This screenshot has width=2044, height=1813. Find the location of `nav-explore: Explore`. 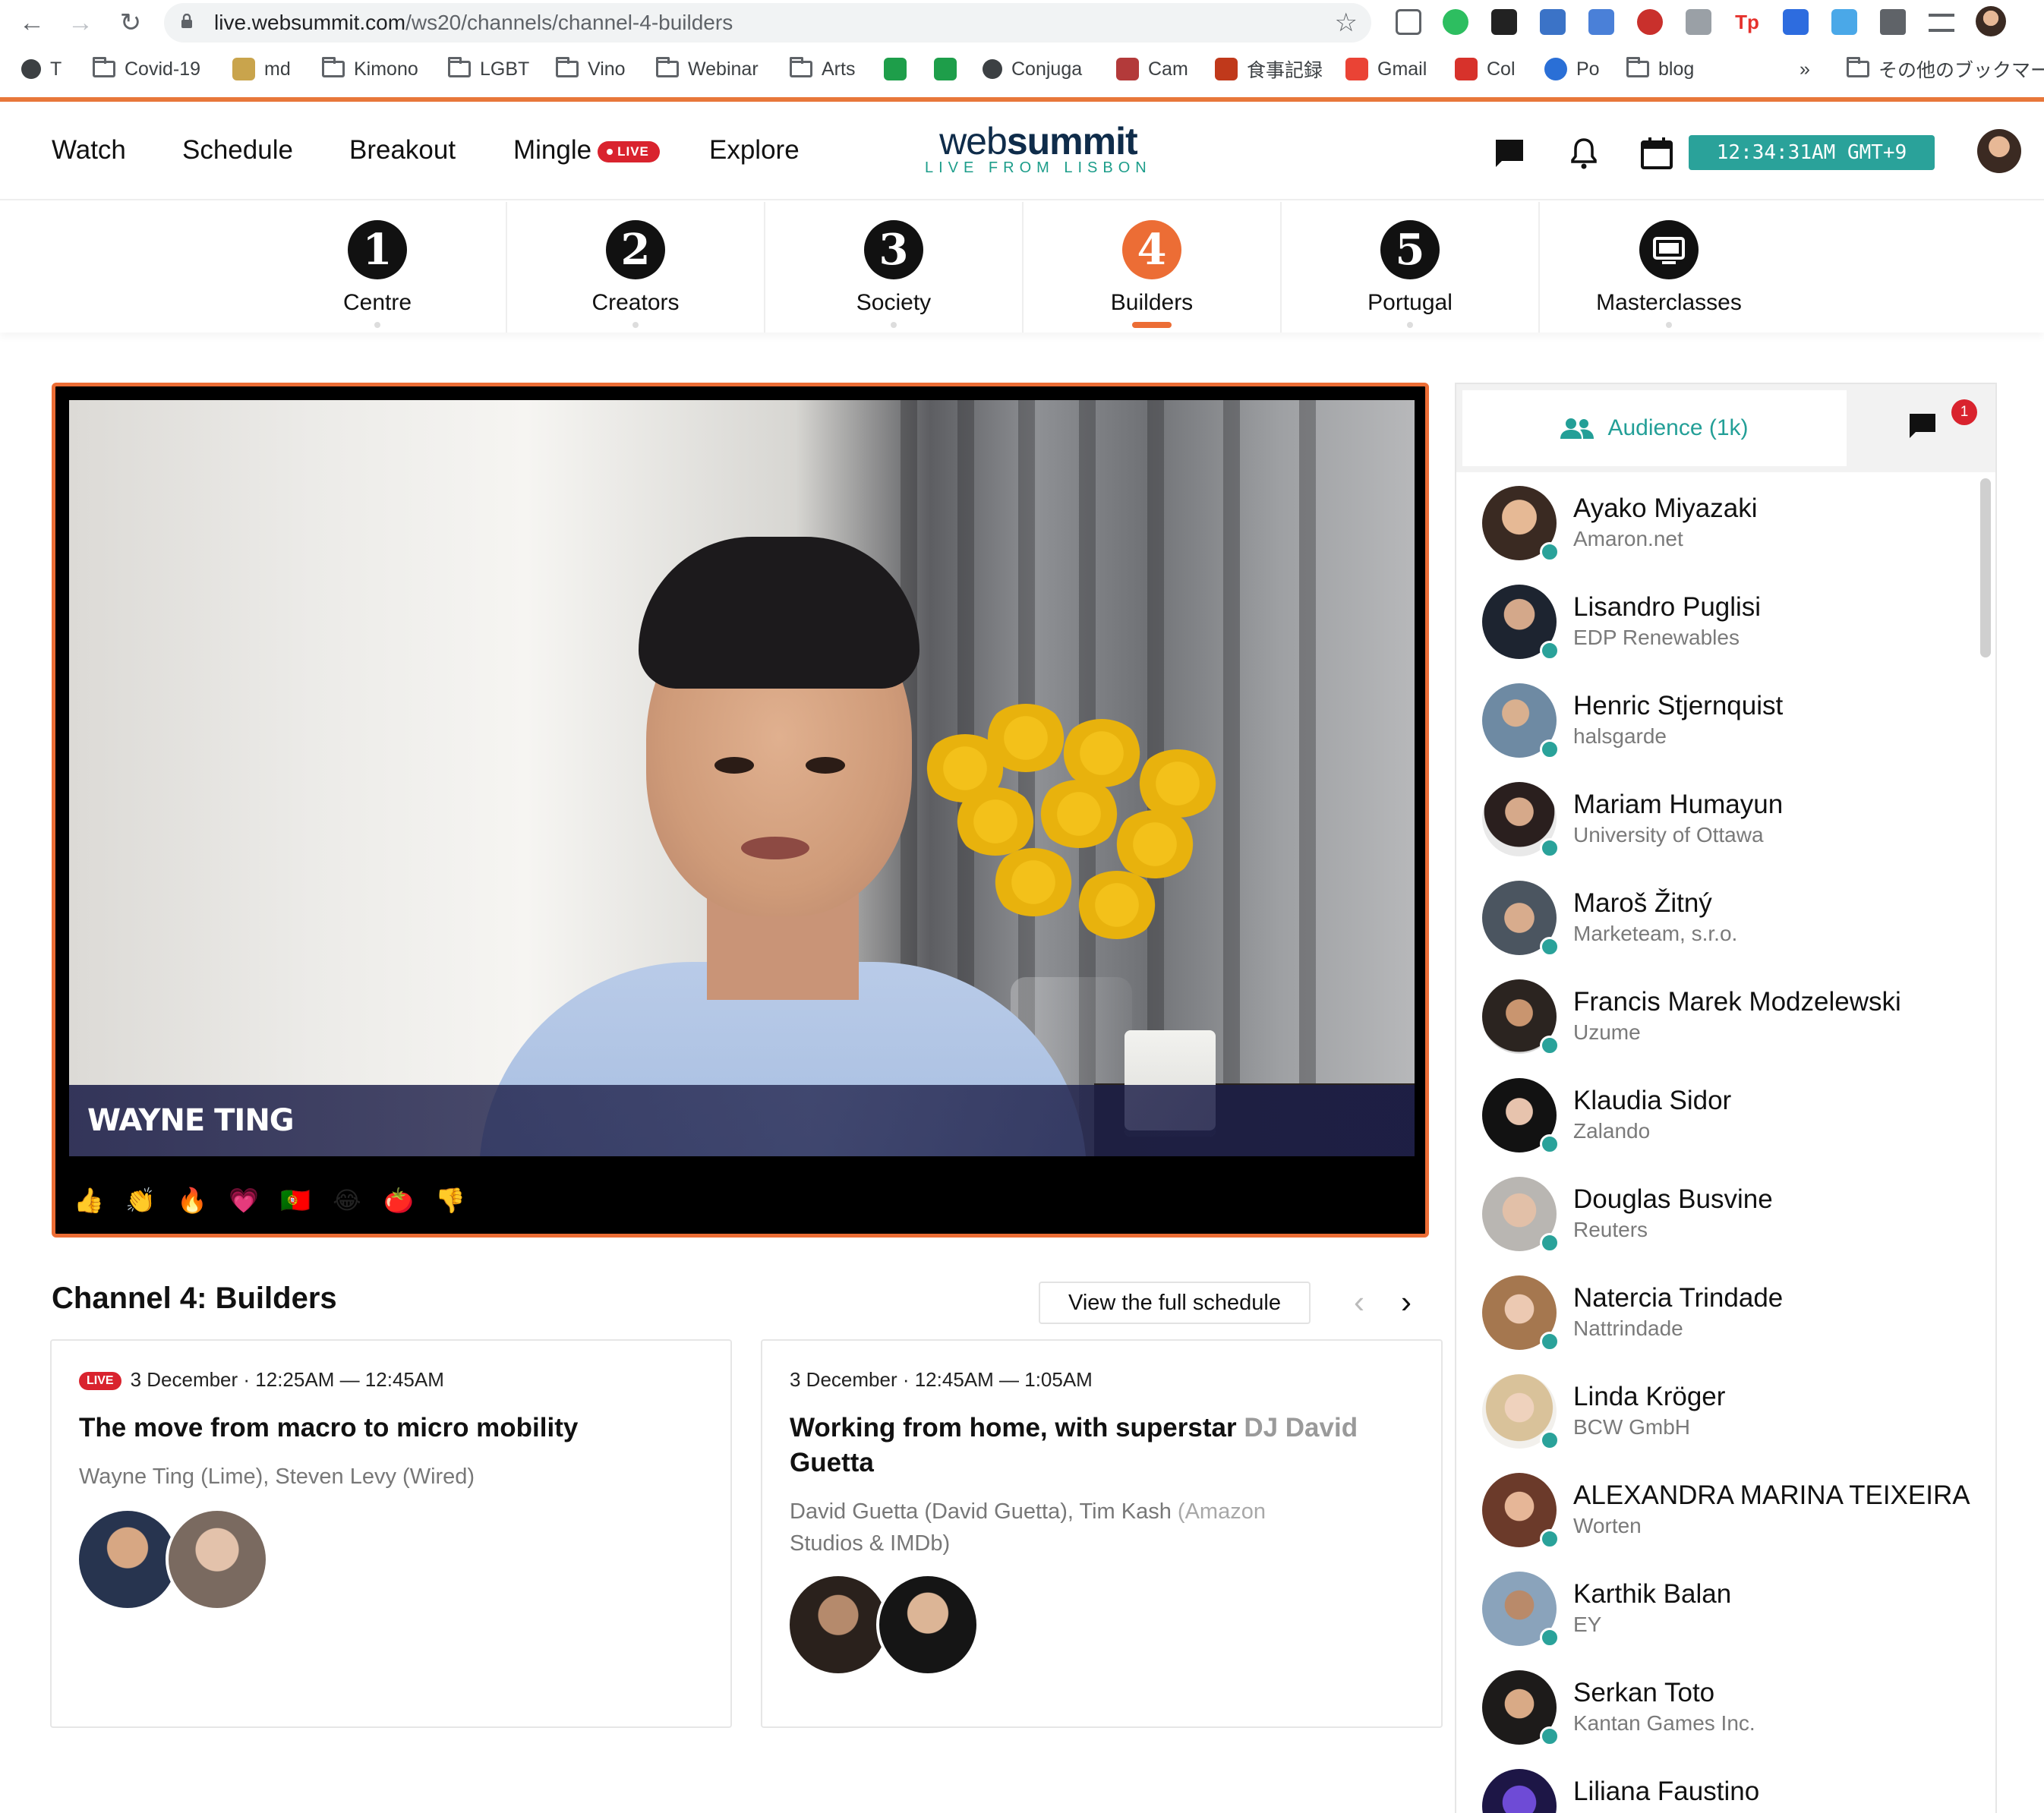

nav-explore: Explore is located at coordinates (754, 150).